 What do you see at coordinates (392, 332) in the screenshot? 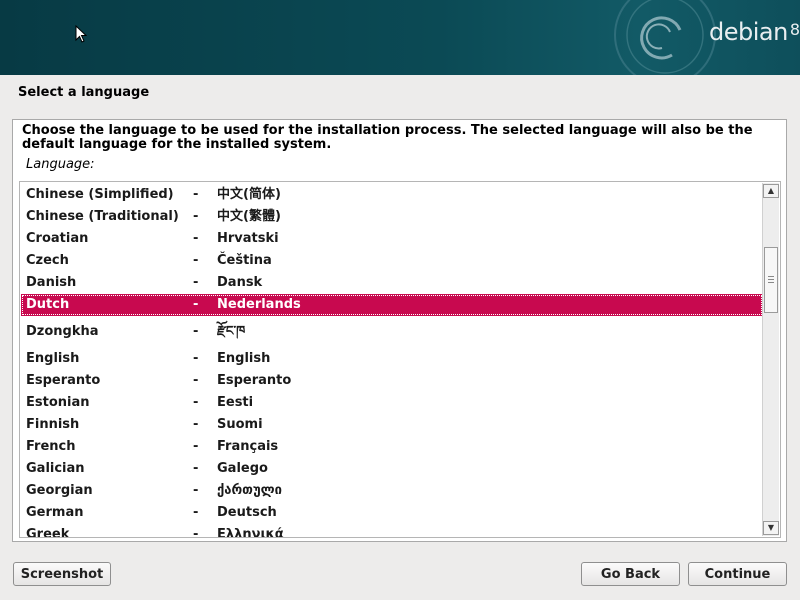
I see `language-row: Dzongkha - རྫོང་ཁ` at bounding box center [392, 332].